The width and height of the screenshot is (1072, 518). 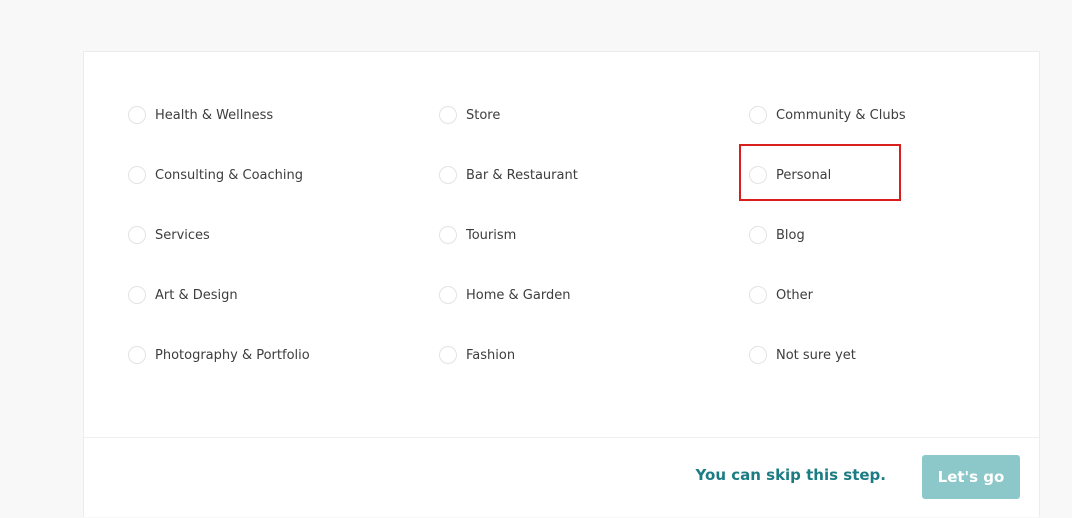 What do you see at coordinates (794, 295) in the screenshot?
I see `option-label: Other` at bounding box center [794, 295].